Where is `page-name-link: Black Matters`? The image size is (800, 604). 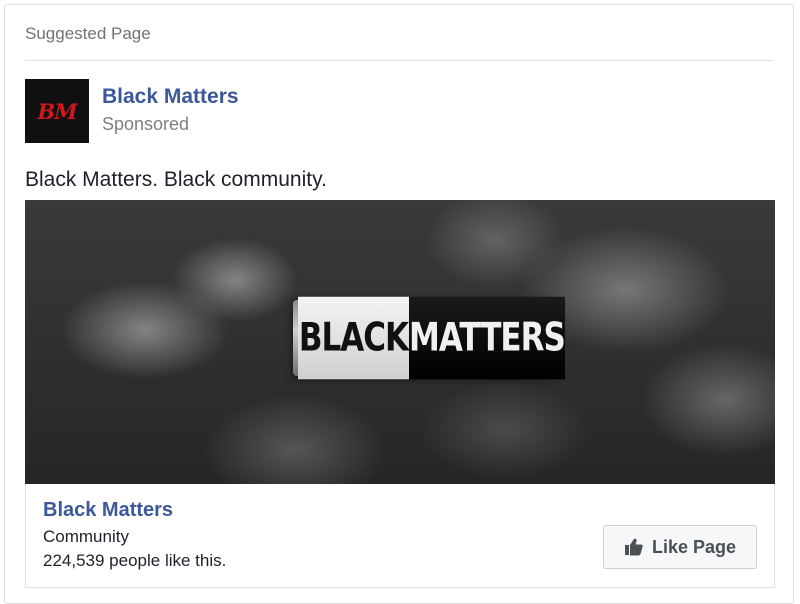 page-name-link: Black Matters is located at coordinates (170, 97).